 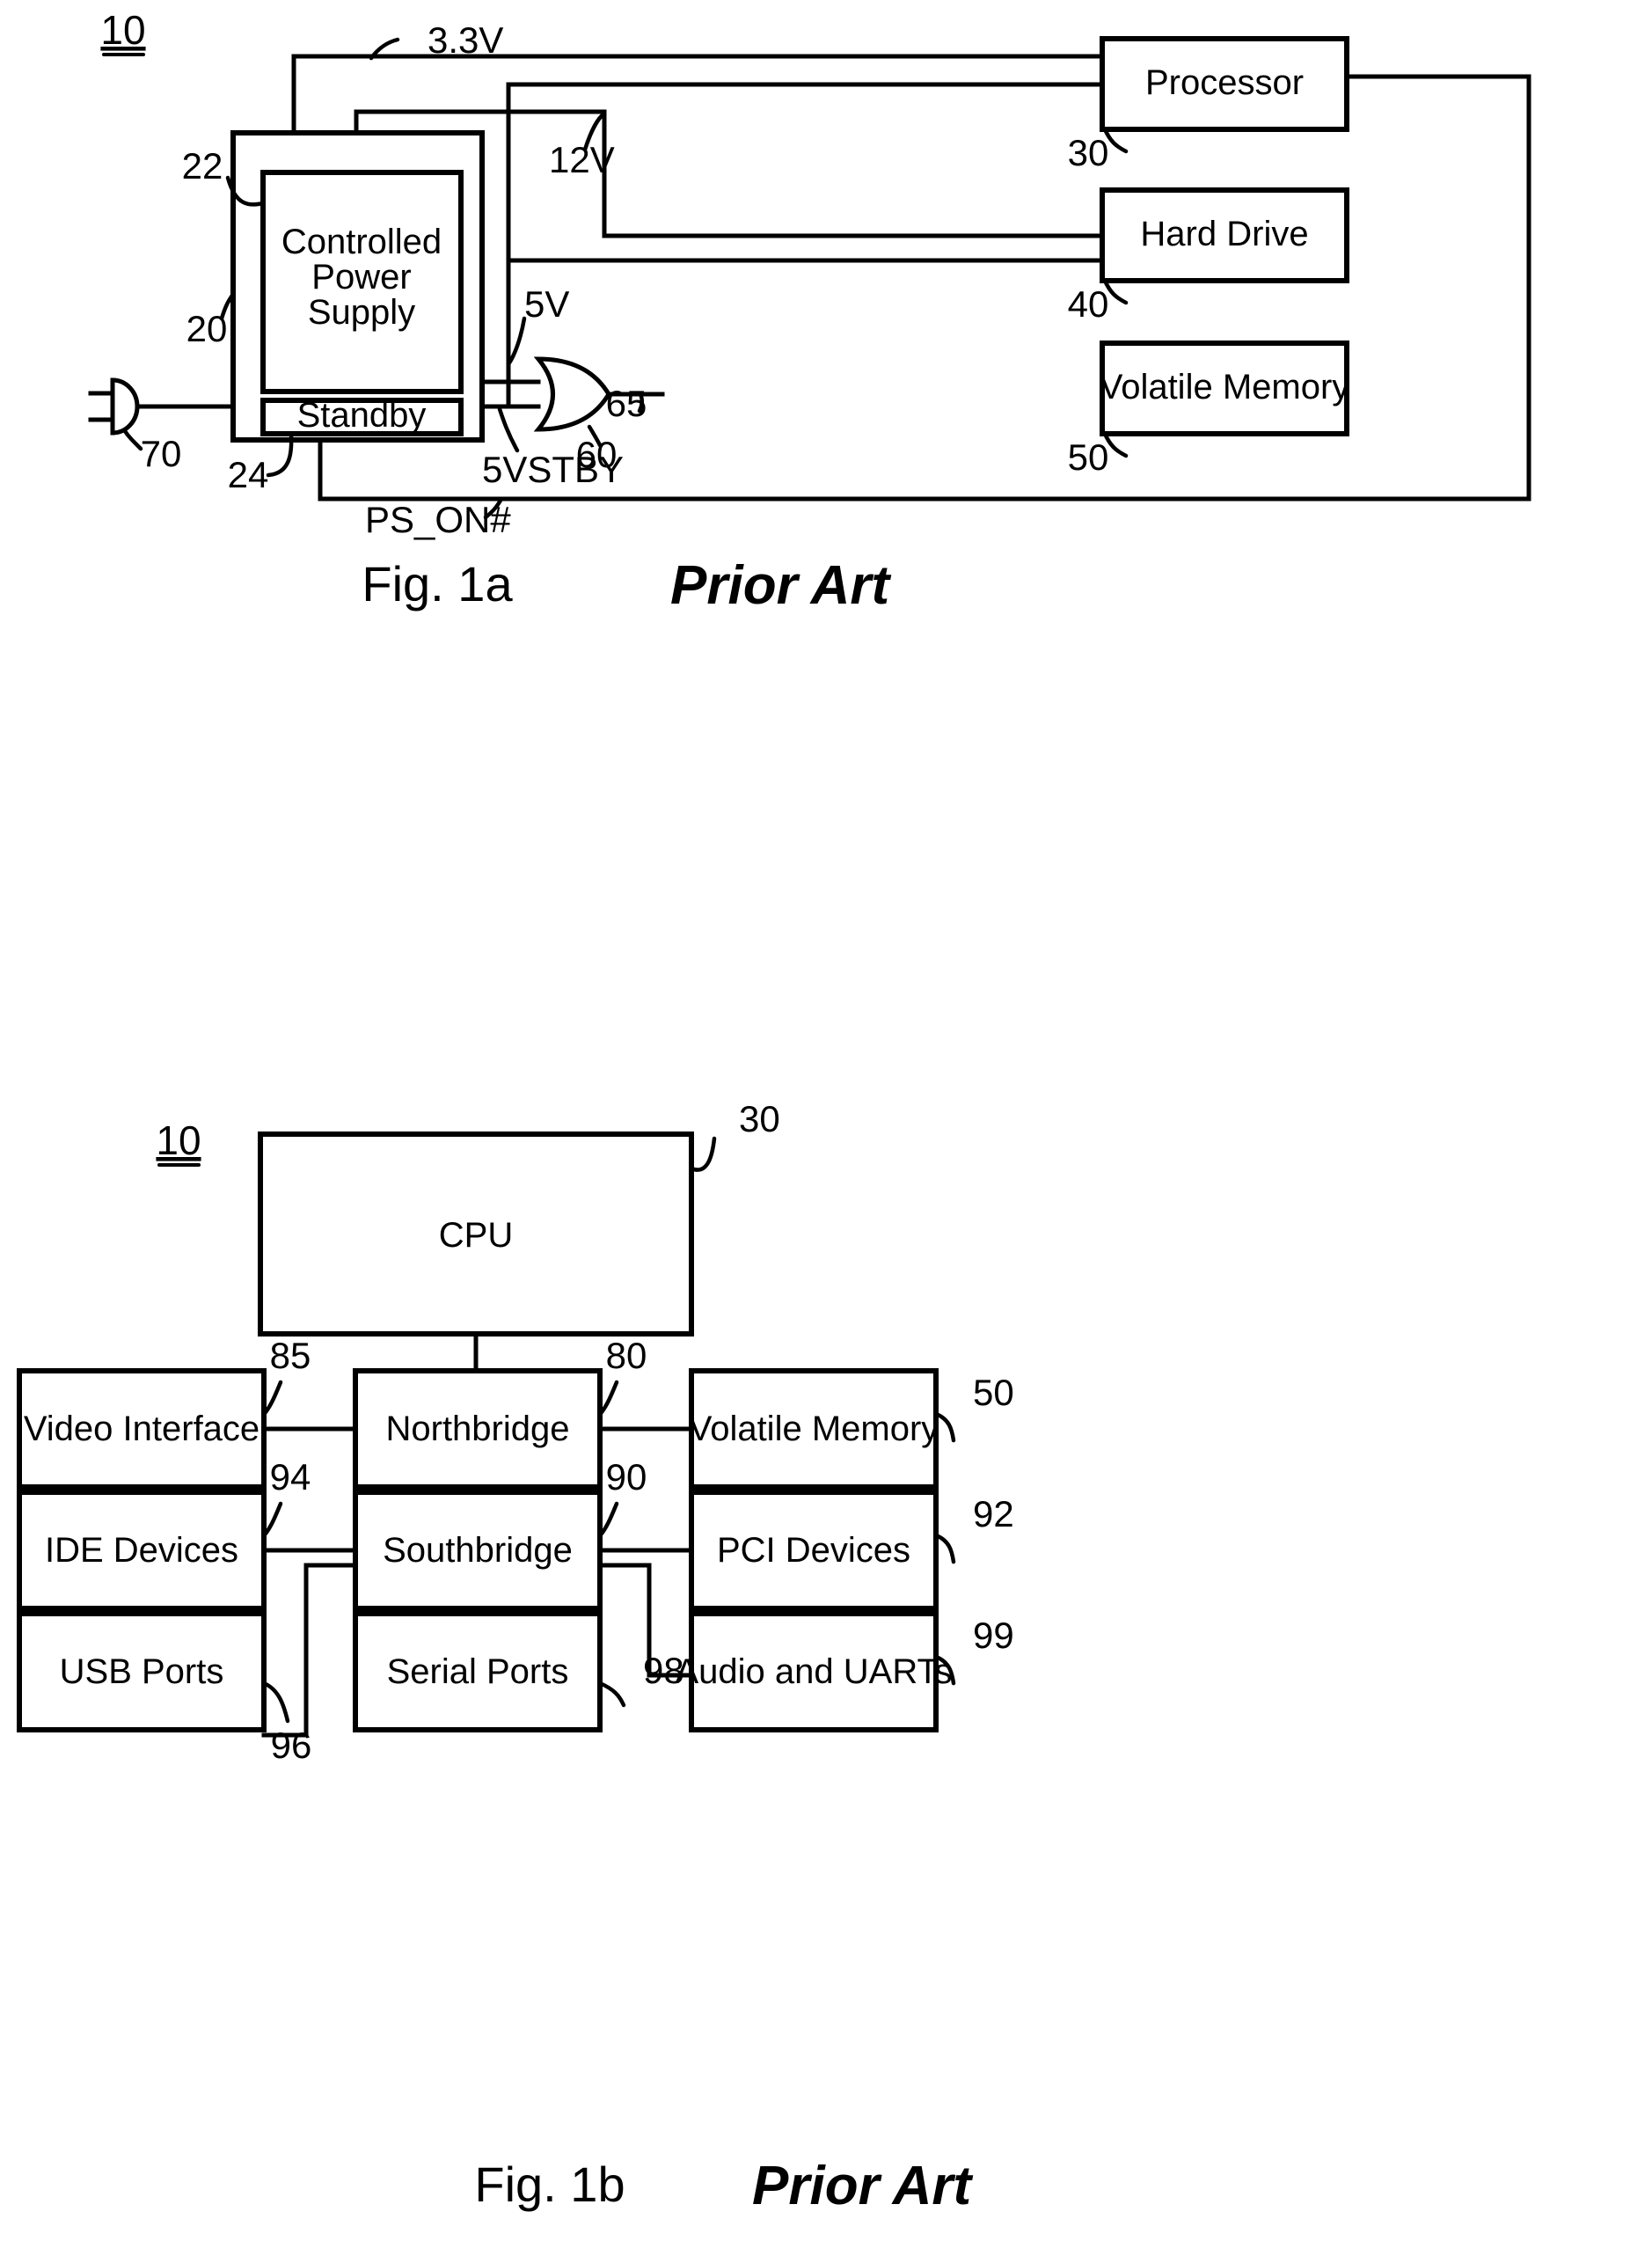 What do you see at coordinates (572, 394) in the screenshot?
I see `or-gate-shape` at bounding box center [572, 394].